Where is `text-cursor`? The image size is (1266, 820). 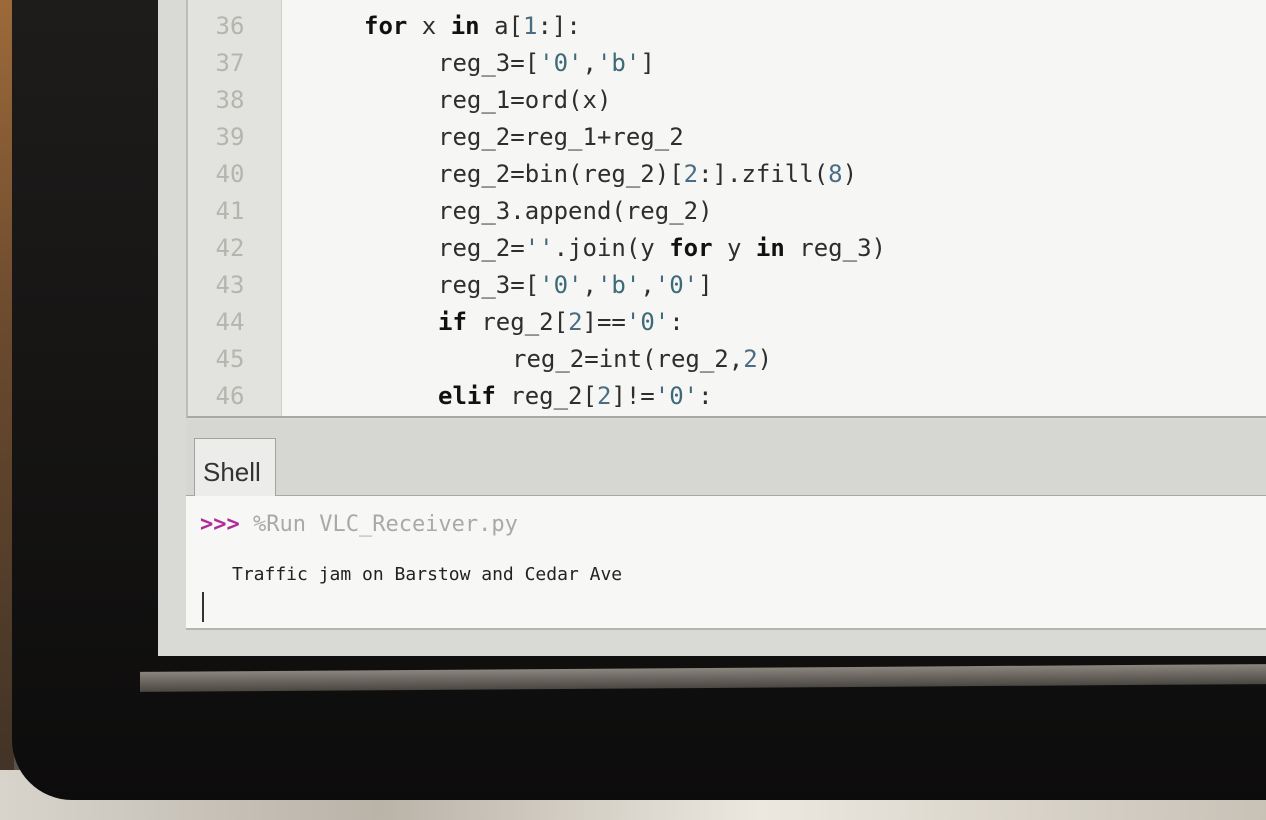
text-cursor is located at coordinates (203, 607).